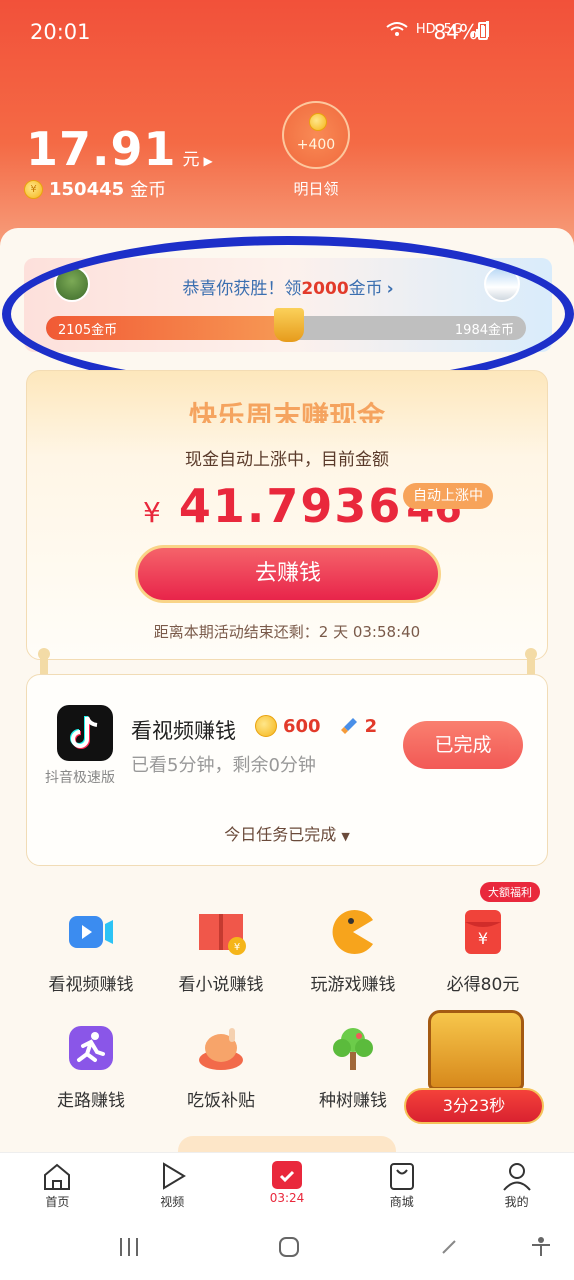 This screenshot has height=1280, width=574. I want to click on tiktok-icon, so click(85, 733).